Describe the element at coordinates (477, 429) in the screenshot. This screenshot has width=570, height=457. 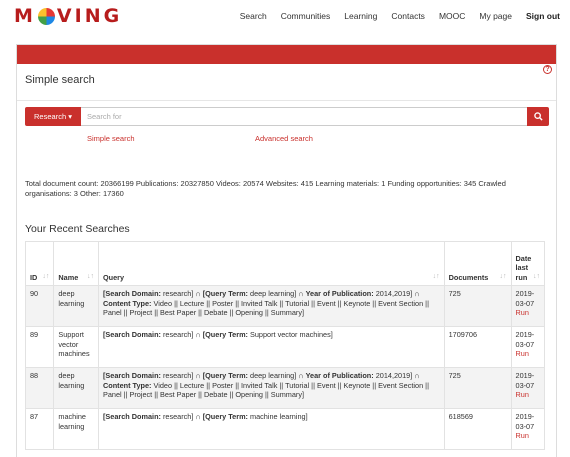
I see `cell-documents: 618569` at that location.